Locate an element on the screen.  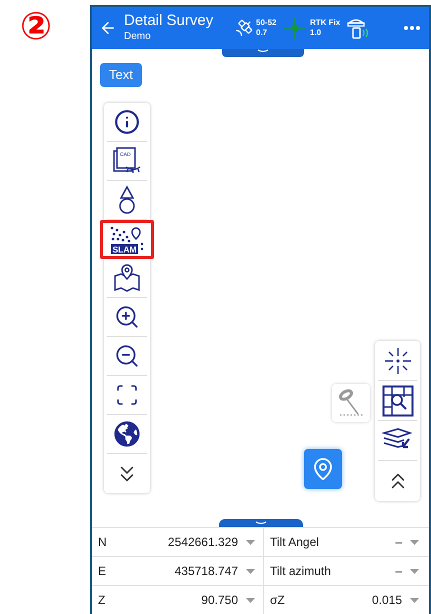
reading-value: 0.015 is located at coordinates (387, 600).